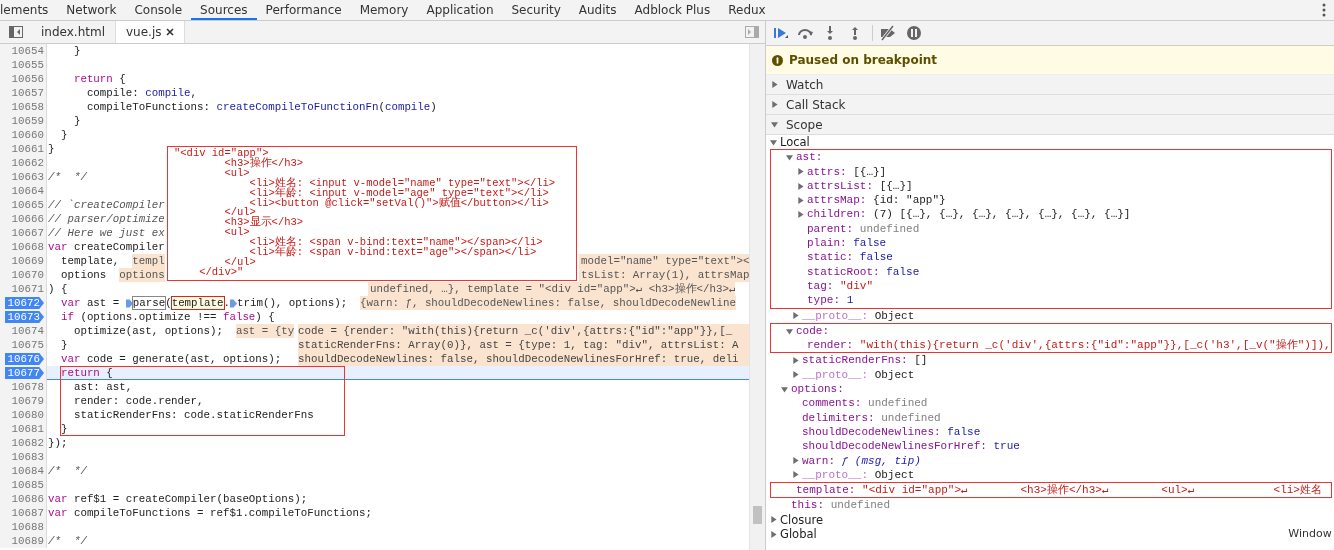 This screenshot has width=1334, height=550. I want to click on property-key: warn:, so click(818, 460).